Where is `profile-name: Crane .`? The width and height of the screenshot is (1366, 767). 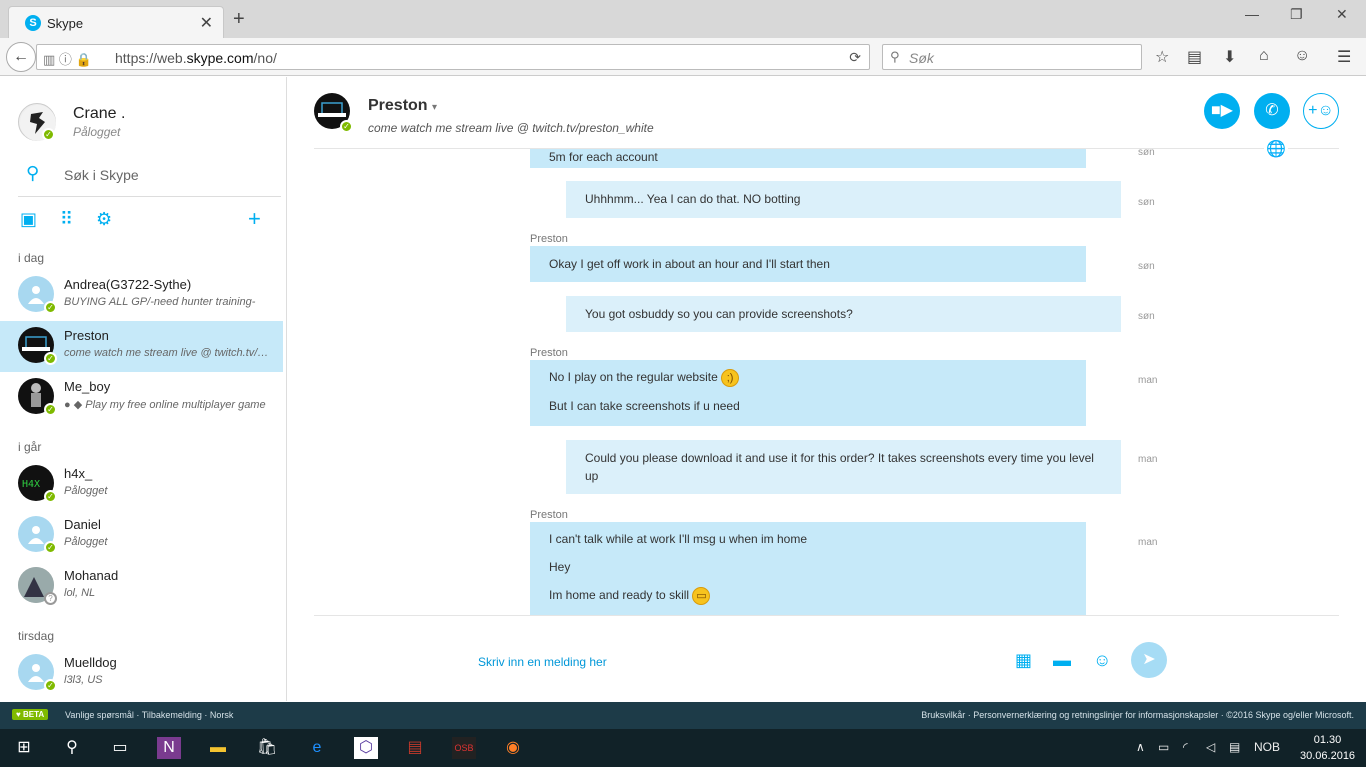 profile-name: Crane . is located at coordinates (99, 114).